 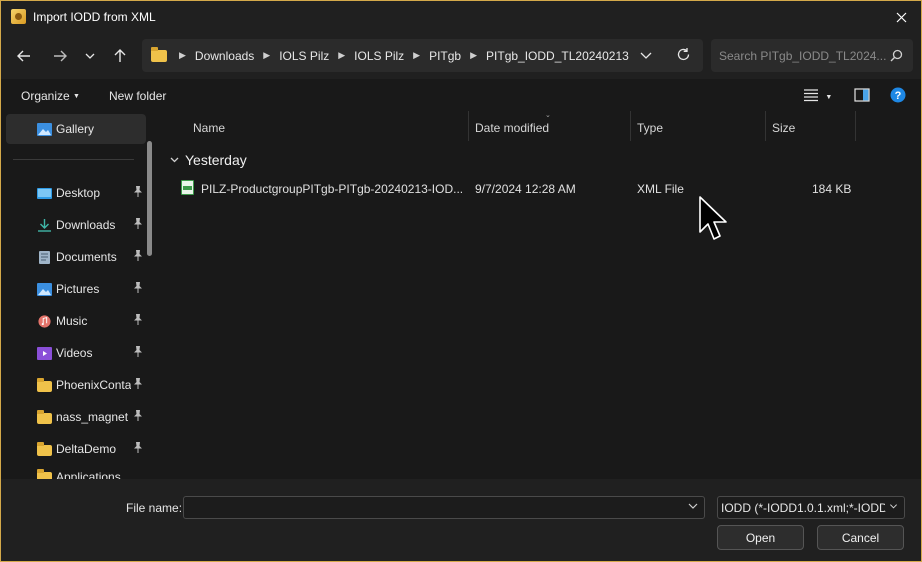 What do you see at coordinates (208, 160) in the screenshot?
I see `group-header-yesterday: Yesterday` at bounding box center [208, 160].